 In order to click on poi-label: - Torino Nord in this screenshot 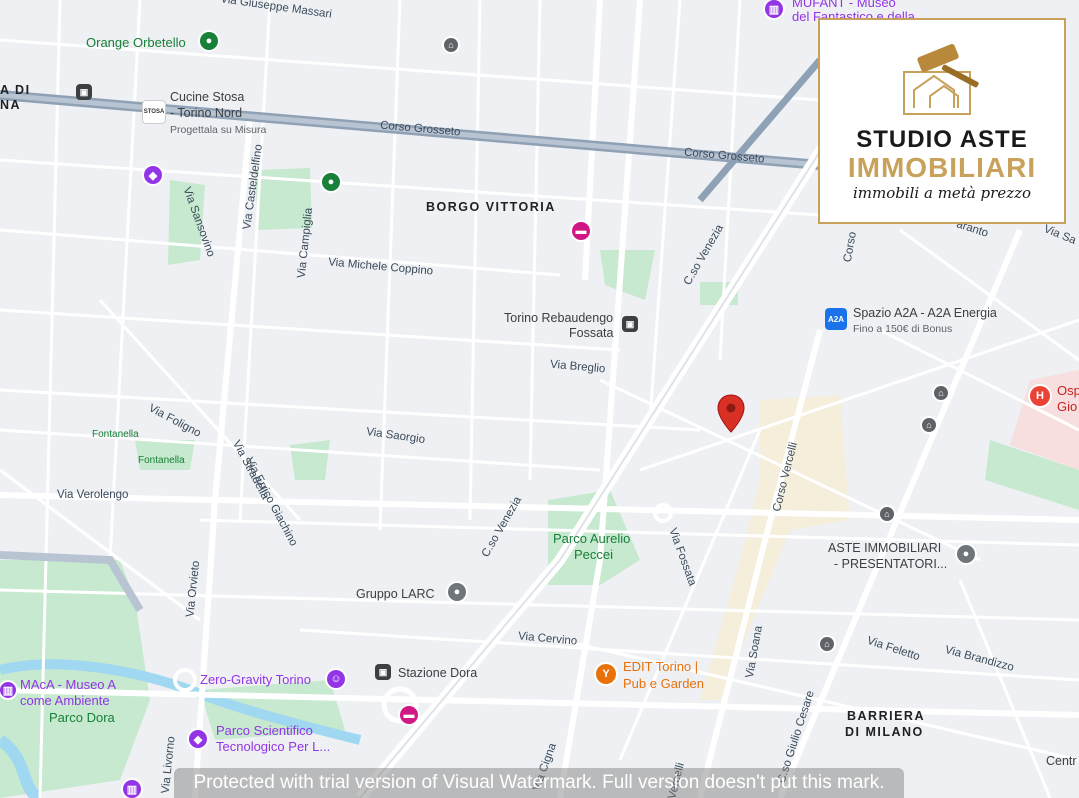, I will do `click(206, 113)`.